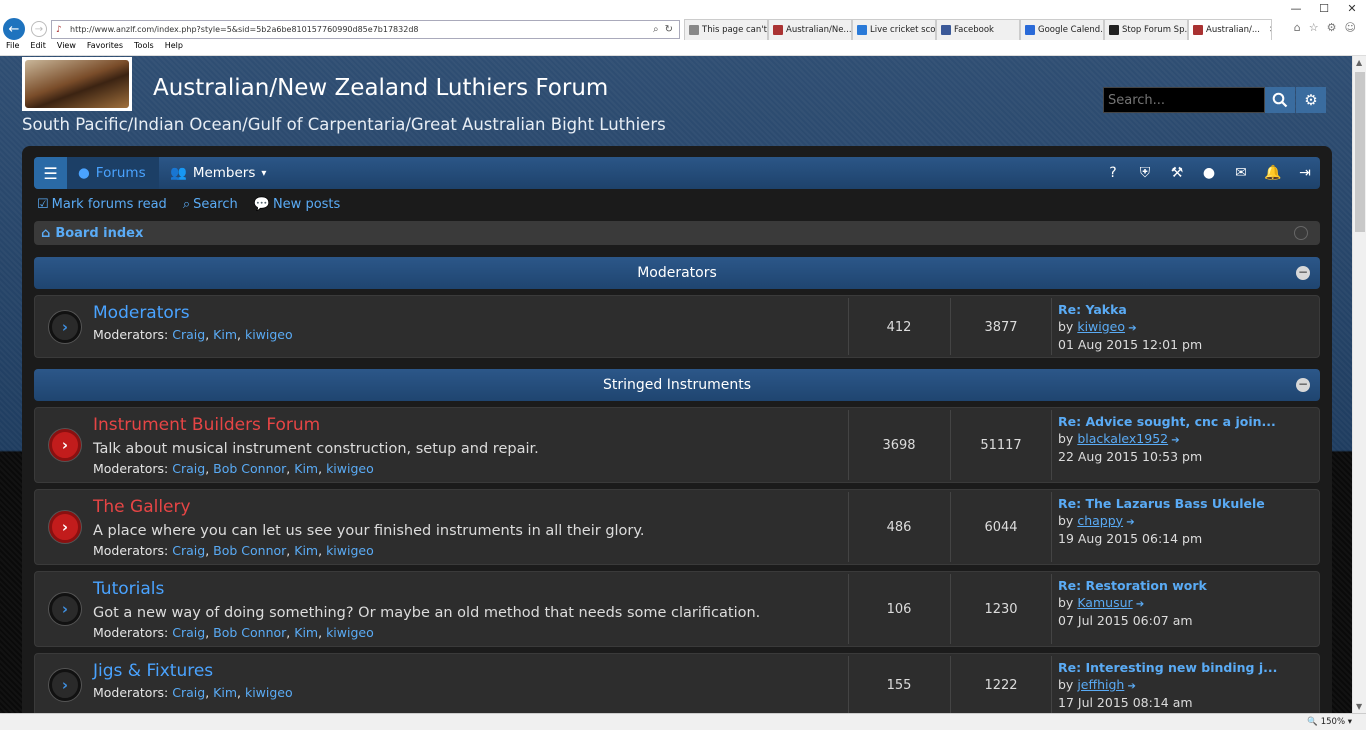  Describe the element at coordinates (141, 313) in the screenshot. I see `forum-title: Moderators` at that location.